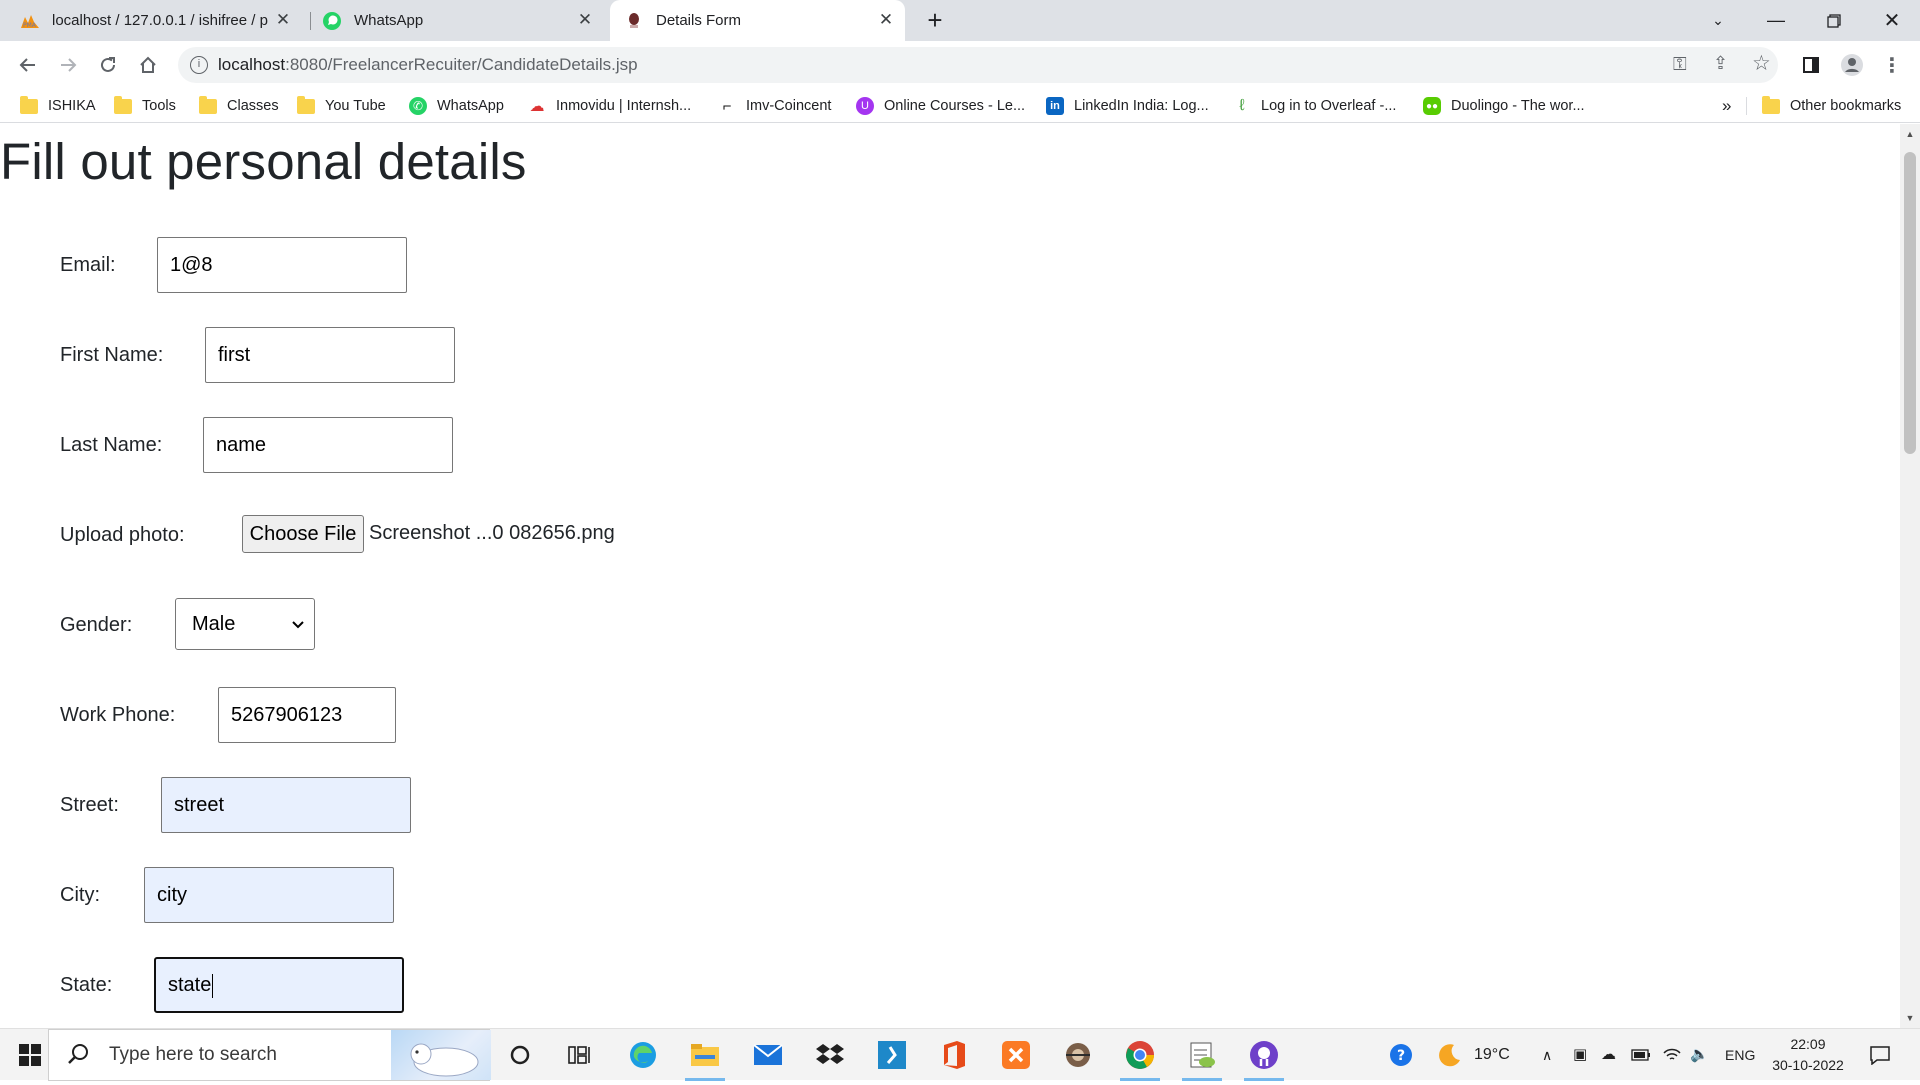  I want to click on city-field: city, so click(269, 895).